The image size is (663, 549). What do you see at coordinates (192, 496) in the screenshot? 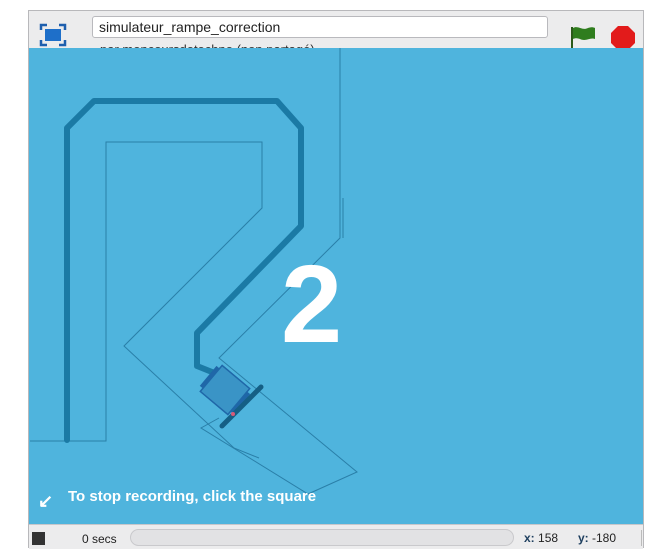
I see `record-hint: To stop recording, click the square` at bounding box center [192, 496].